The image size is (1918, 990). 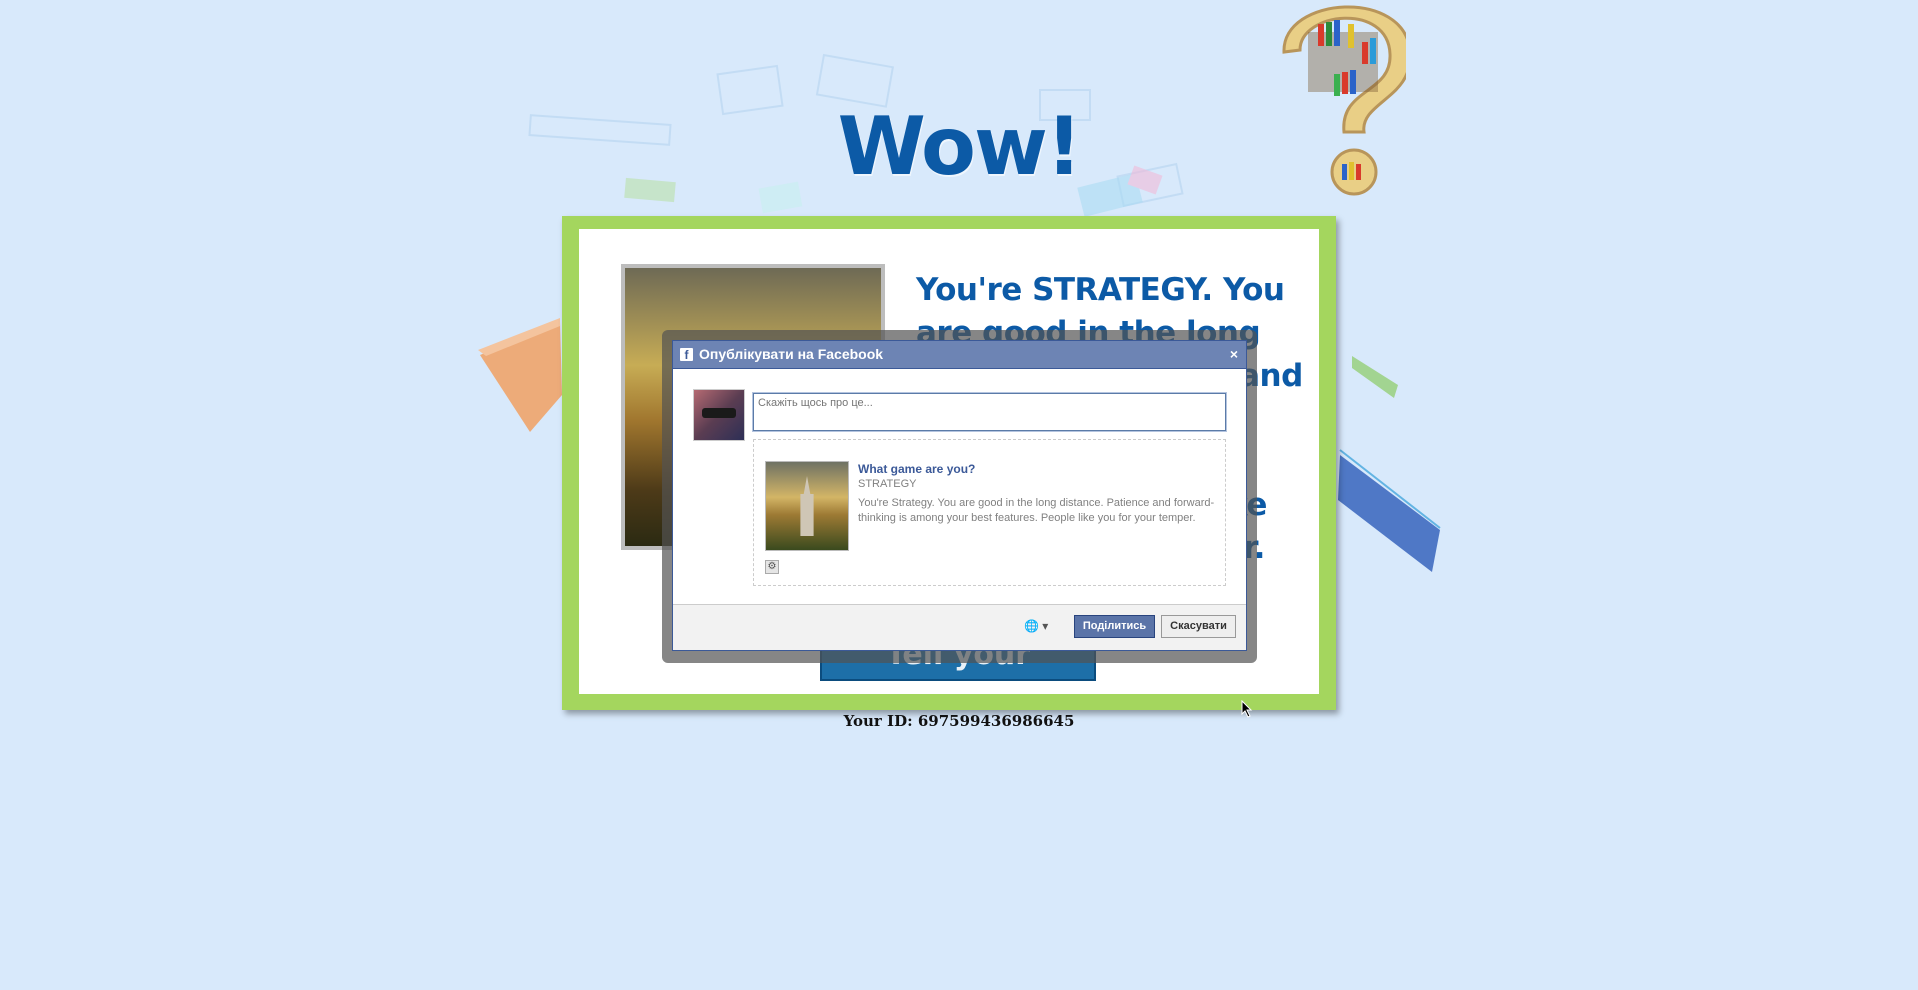 I want to click on dialog-footer: 🌐 ▾ Поділитись Скасувати, so click(x=959, y=627).